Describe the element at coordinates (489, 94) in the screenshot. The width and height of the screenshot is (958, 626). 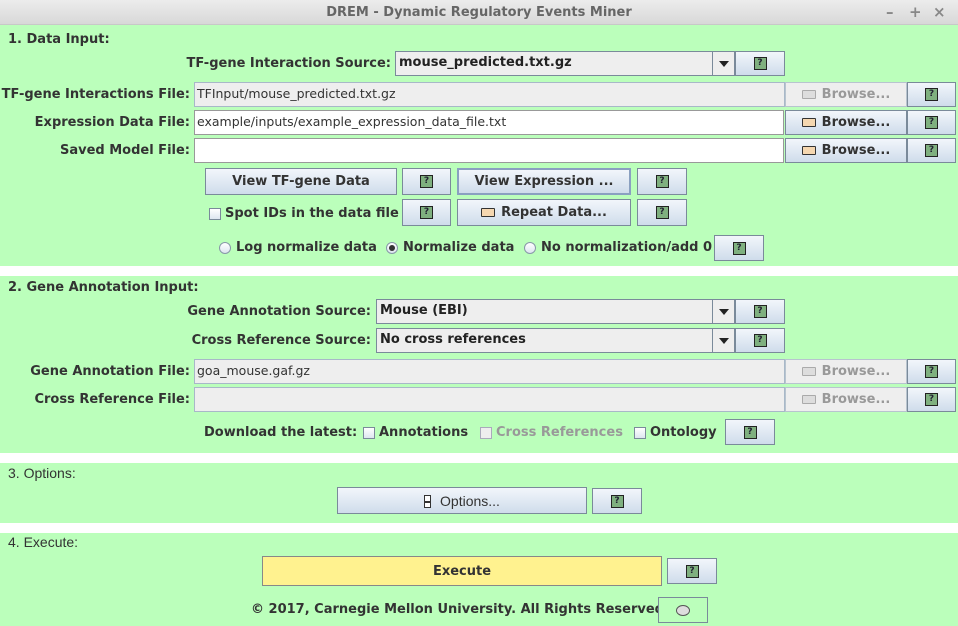
I see `tf-file-field: TFInput/mouse_predicted.txt.gz` at that location.